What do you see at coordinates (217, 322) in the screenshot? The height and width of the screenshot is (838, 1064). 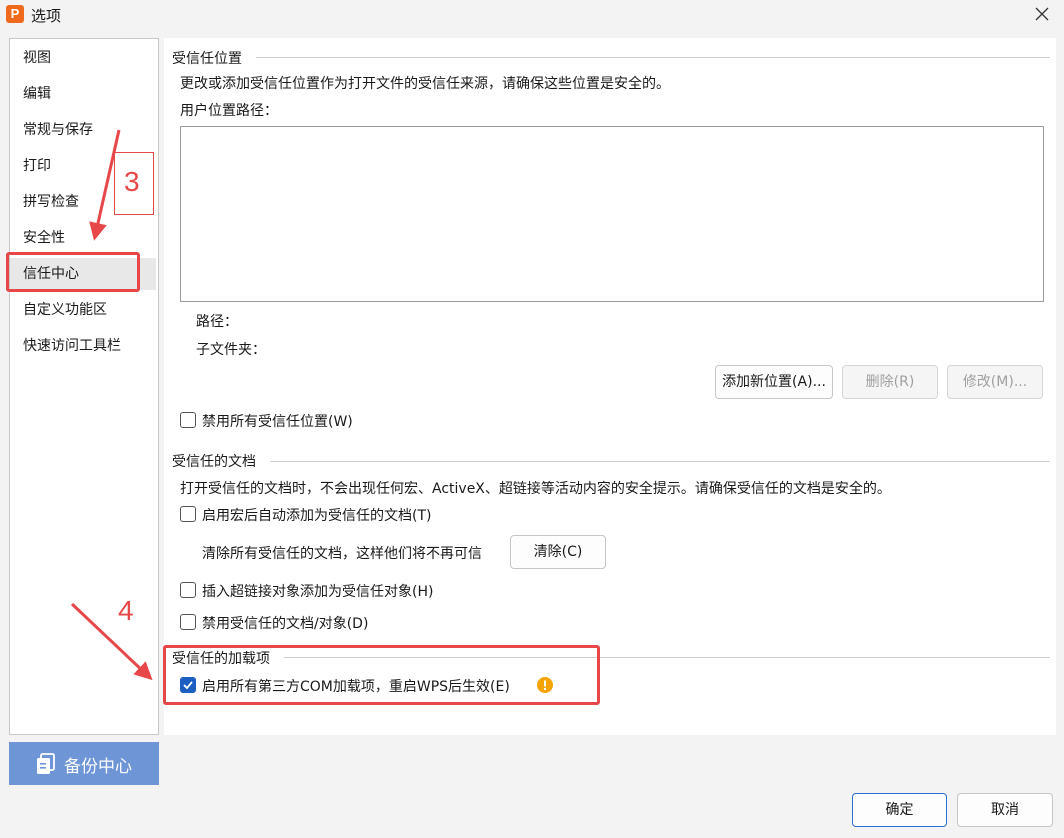 I see `path-label: 路径：` at bounding box center [217, 322].